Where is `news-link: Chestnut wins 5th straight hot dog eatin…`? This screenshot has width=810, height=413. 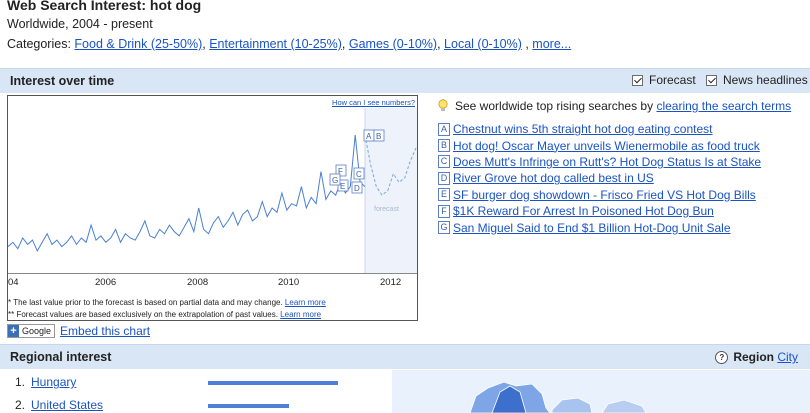 news-link: Chestnut wins 5th straight hot dog eatin… is located at coordinates (583, 129).